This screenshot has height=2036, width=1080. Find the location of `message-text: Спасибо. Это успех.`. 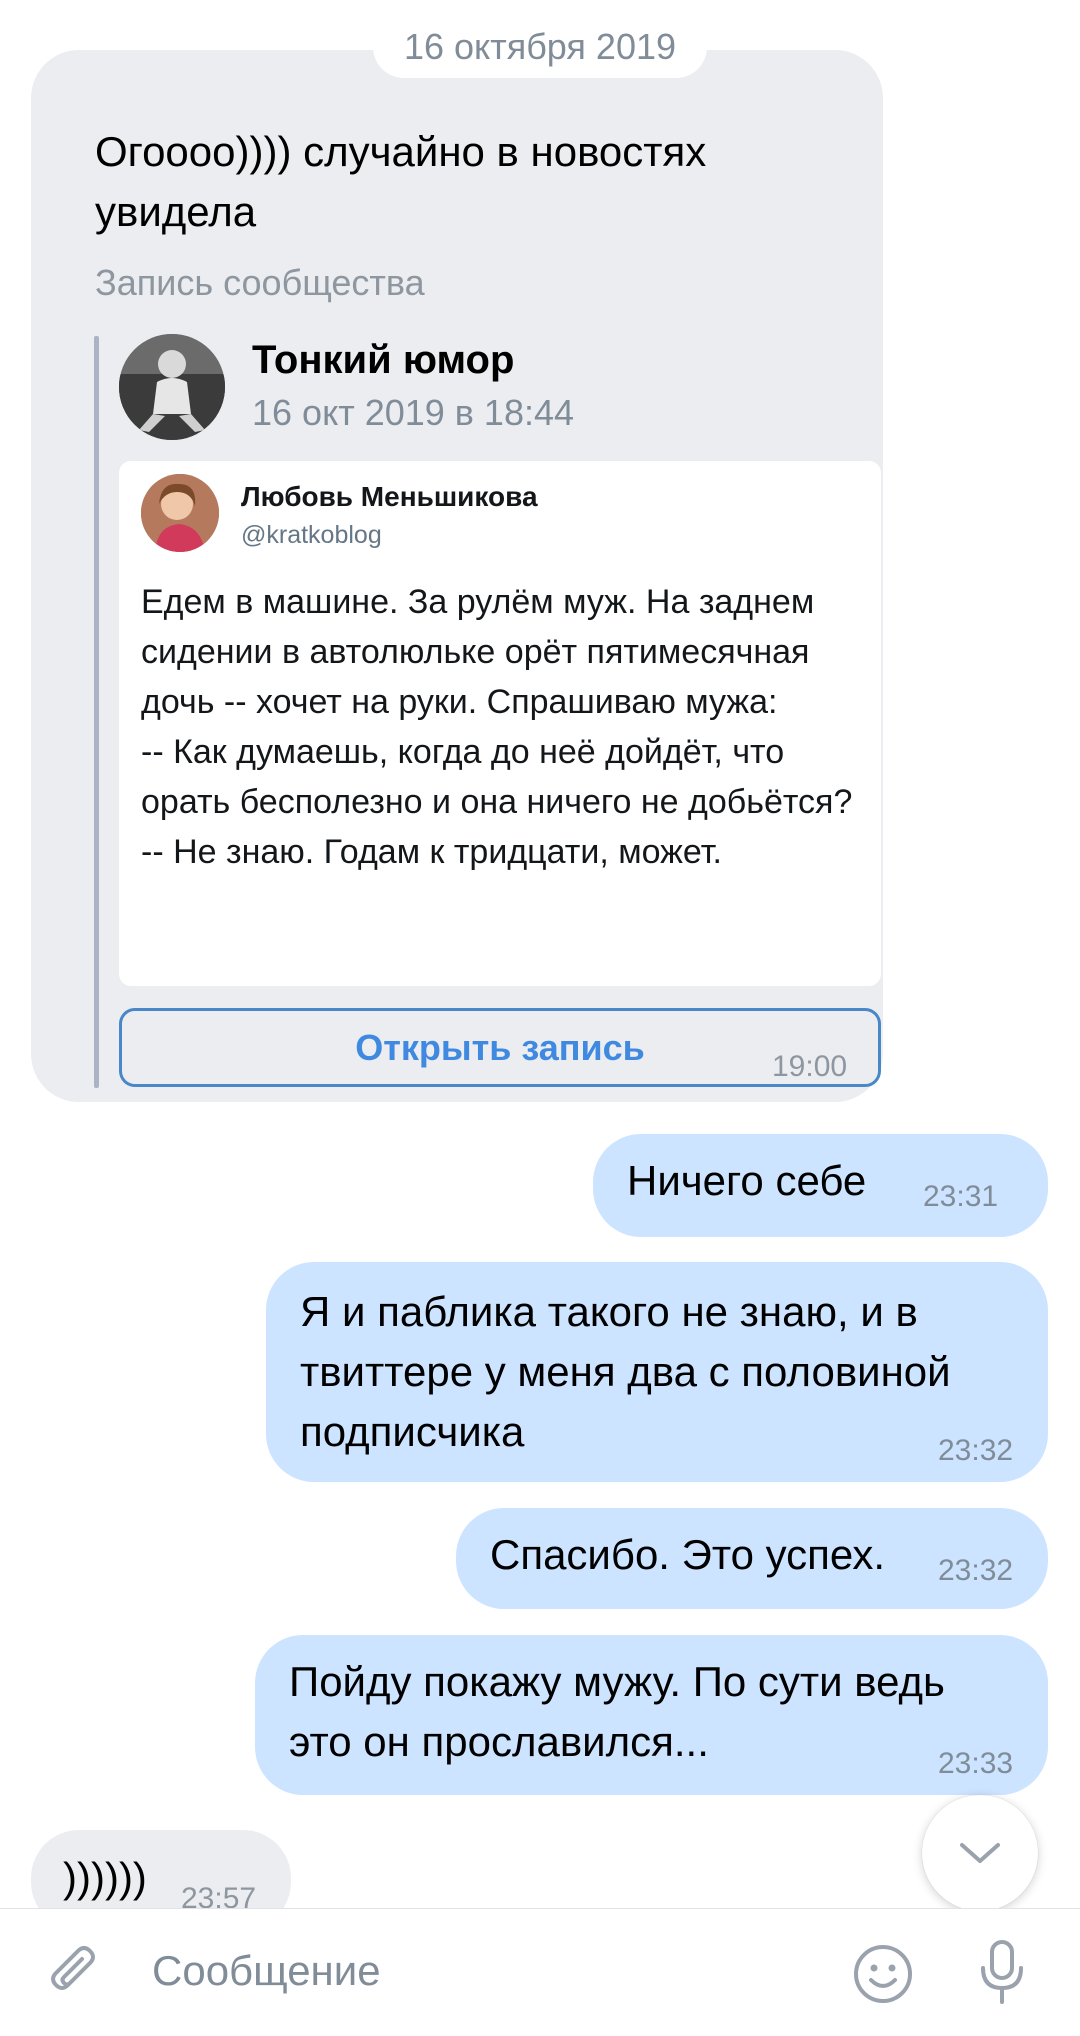

message-text: Спасибо. Это успех. is located at coordinates (688, 1554).